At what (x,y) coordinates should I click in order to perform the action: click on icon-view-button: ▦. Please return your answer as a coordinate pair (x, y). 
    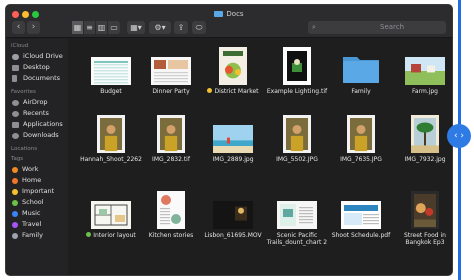
    Looking at the image, I should click on (78, 27).